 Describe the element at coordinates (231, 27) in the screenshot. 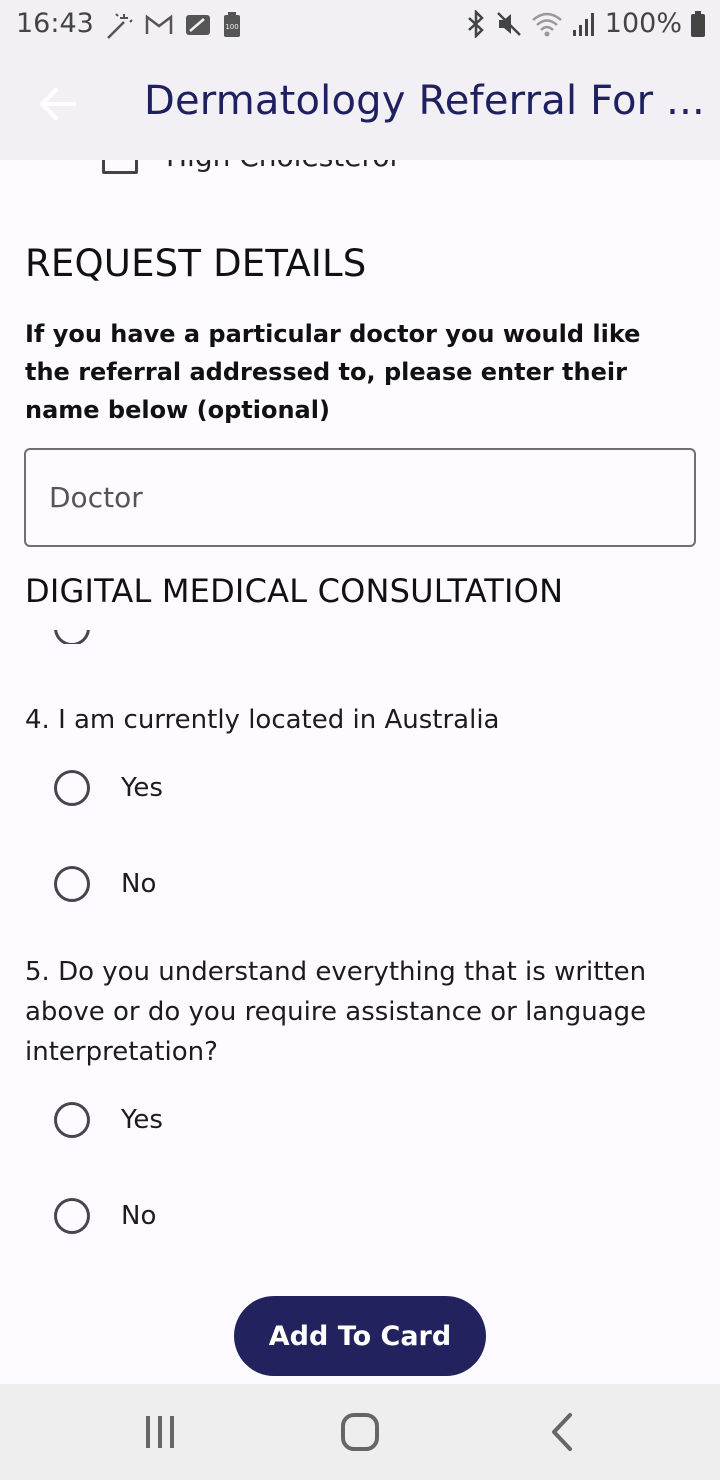

I see `svg-text: 100` at that location.